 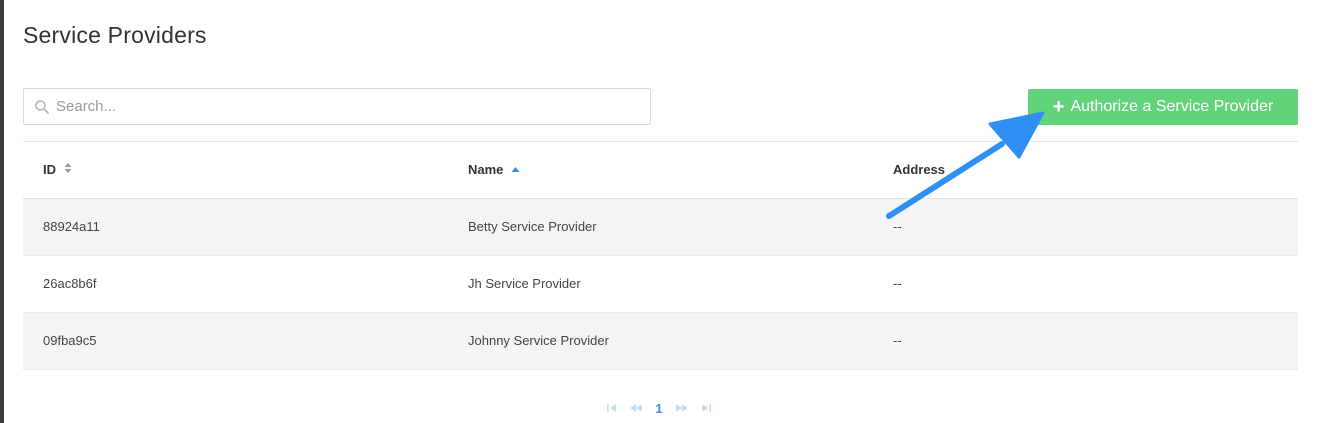 What do you see at coordinates (486, 169) in the screenshot?
I see `column-header-label: Name` at bounding box center [486, 169].